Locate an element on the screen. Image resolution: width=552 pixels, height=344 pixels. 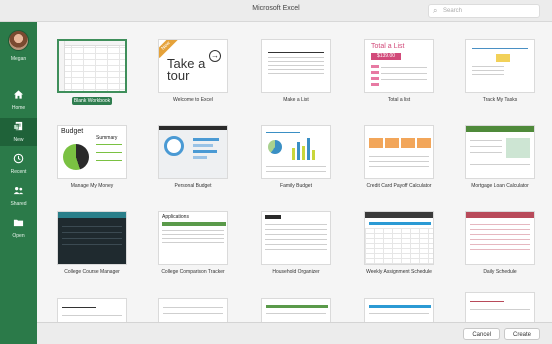
sidebar-item-label: Open is located at coordinates (18, 236).